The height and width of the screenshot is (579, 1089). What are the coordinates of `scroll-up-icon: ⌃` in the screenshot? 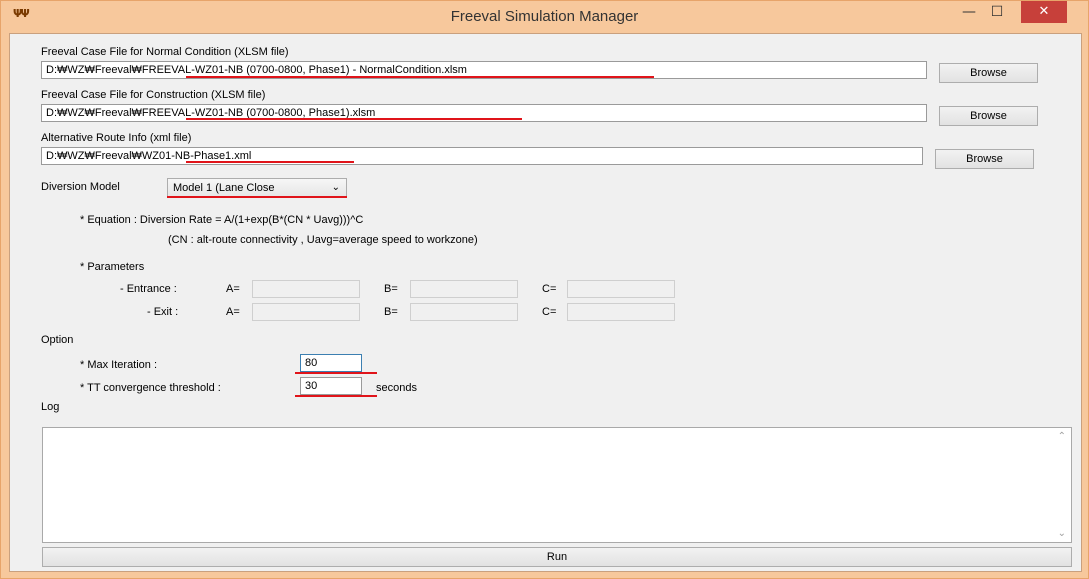 It's located at (1062, 436).